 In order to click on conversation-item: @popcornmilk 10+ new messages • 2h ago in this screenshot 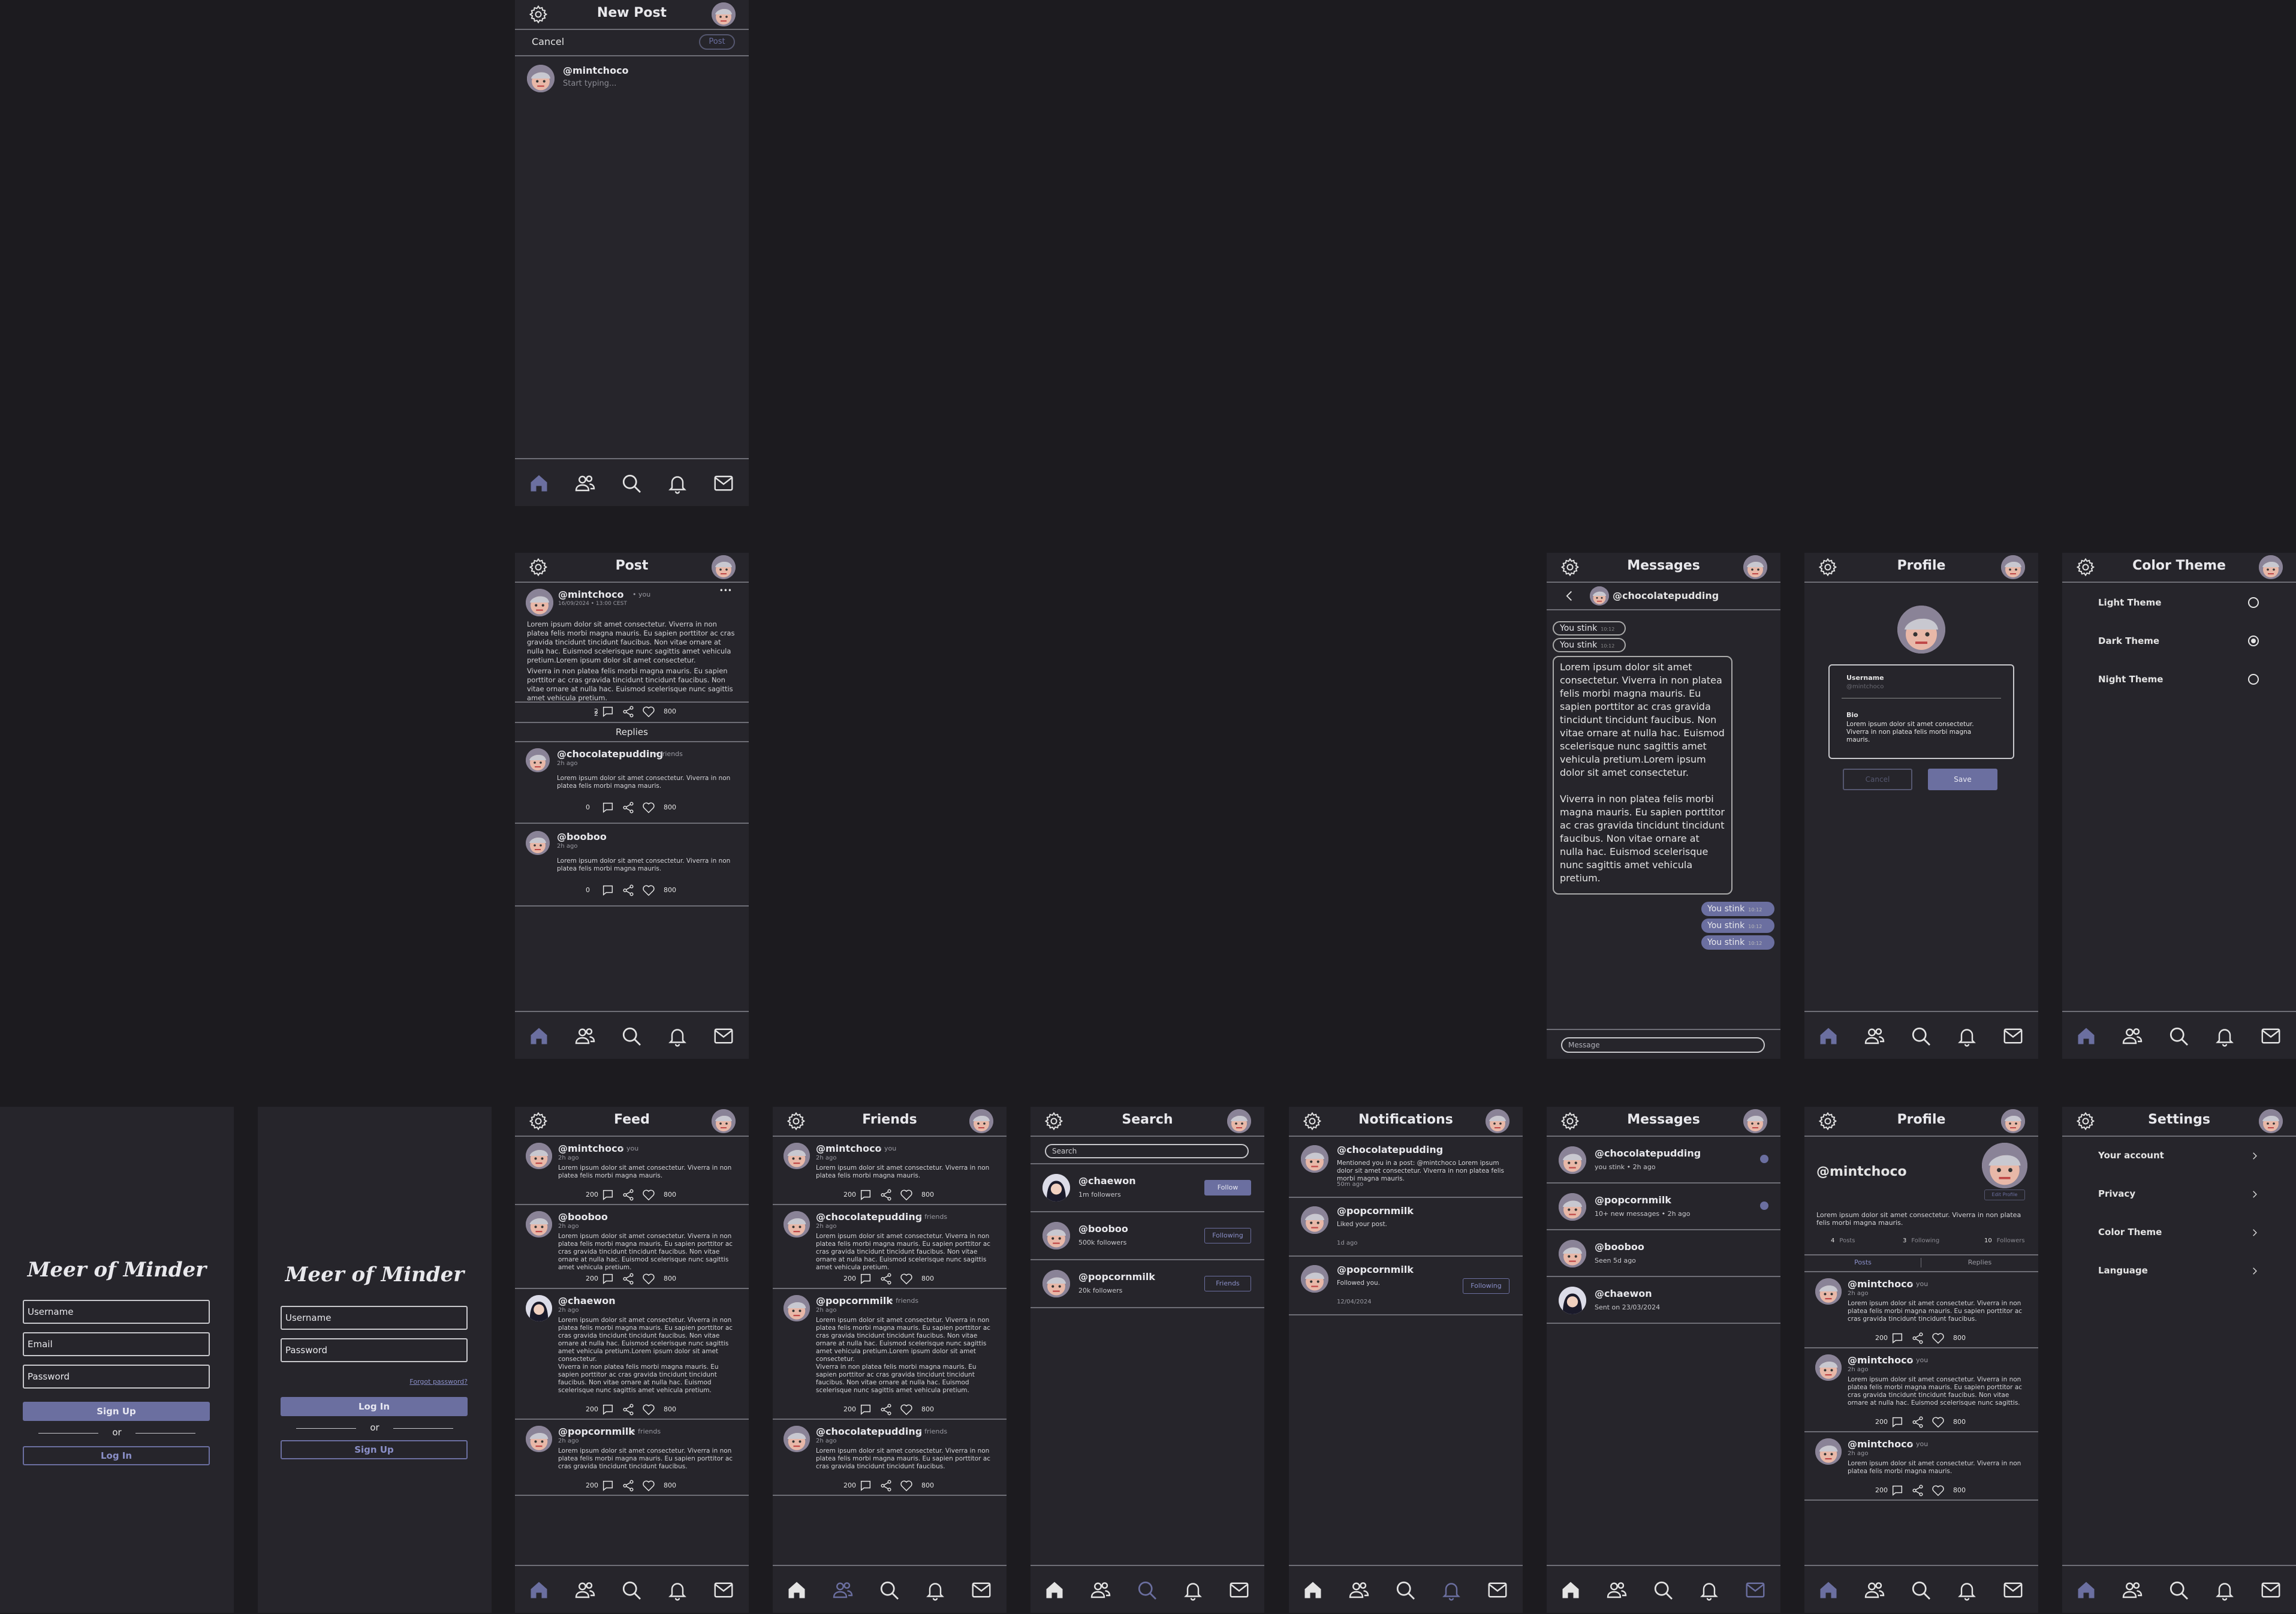, I will do `click(1663, 1207)`.